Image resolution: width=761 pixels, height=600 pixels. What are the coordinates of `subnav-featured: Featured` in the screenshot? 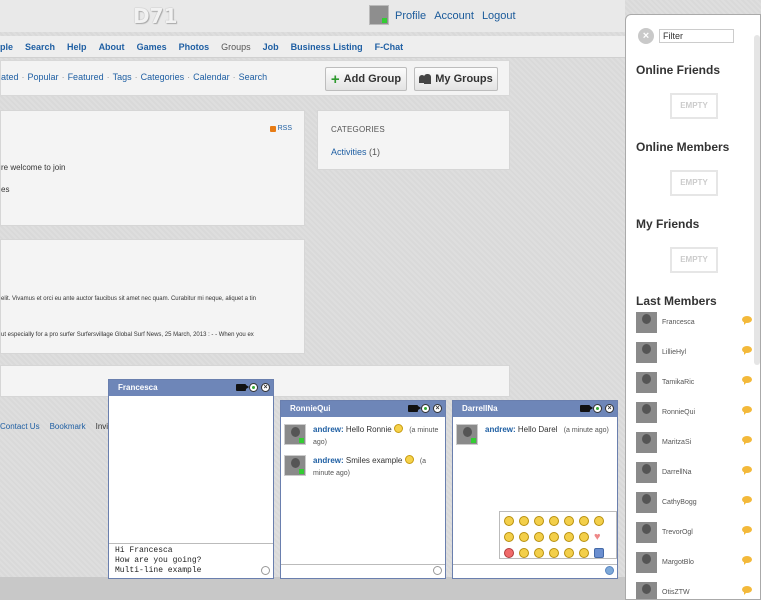 It's located at (86, 77).